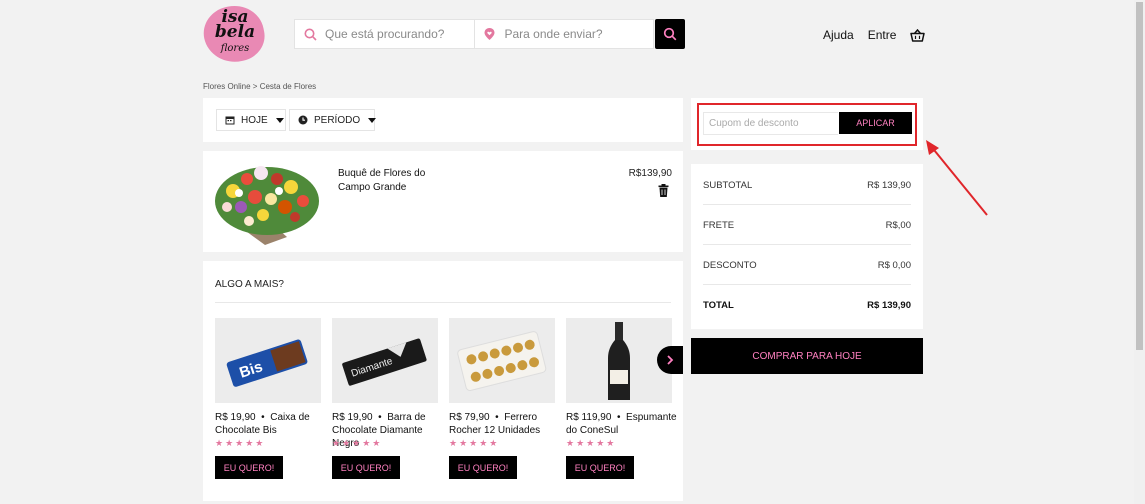 Image resolution: width=1145 pixels, height=504 pixels. I want to click on trash-icon, so click(663, 192).